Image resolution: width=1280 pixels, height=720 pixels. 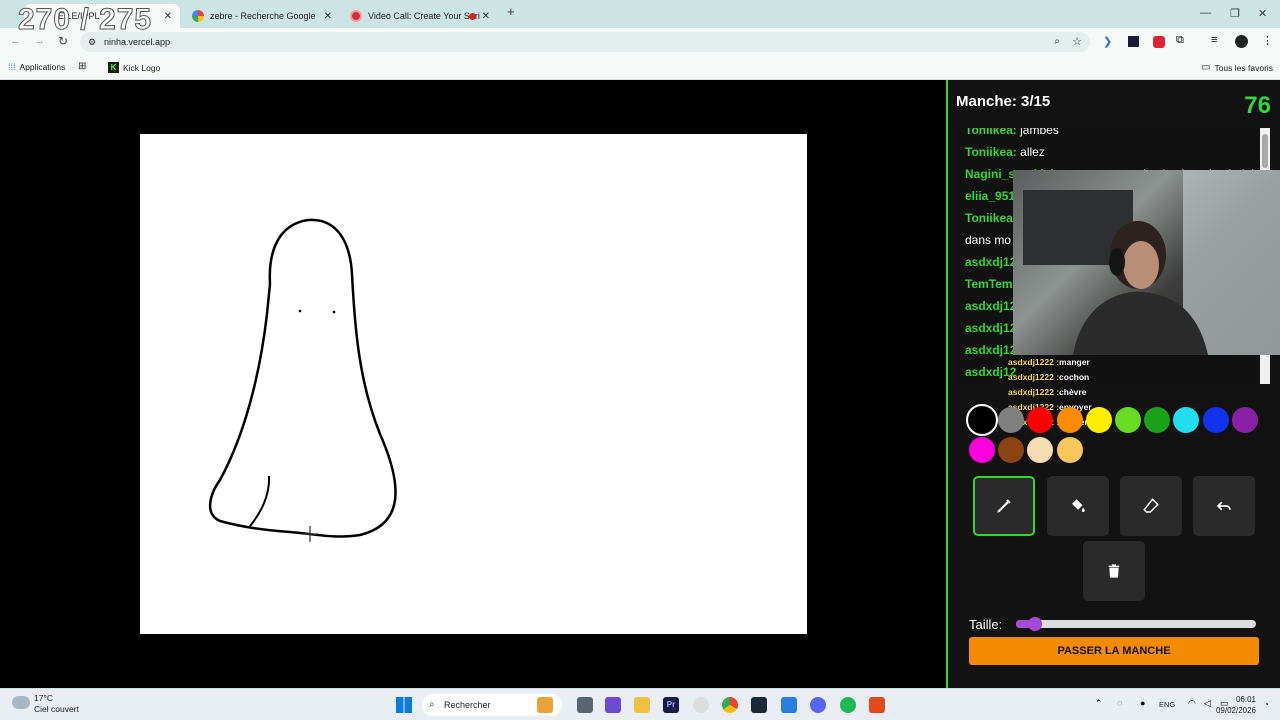 I want to click on pencil-icon, so click(x=1004, y=506).